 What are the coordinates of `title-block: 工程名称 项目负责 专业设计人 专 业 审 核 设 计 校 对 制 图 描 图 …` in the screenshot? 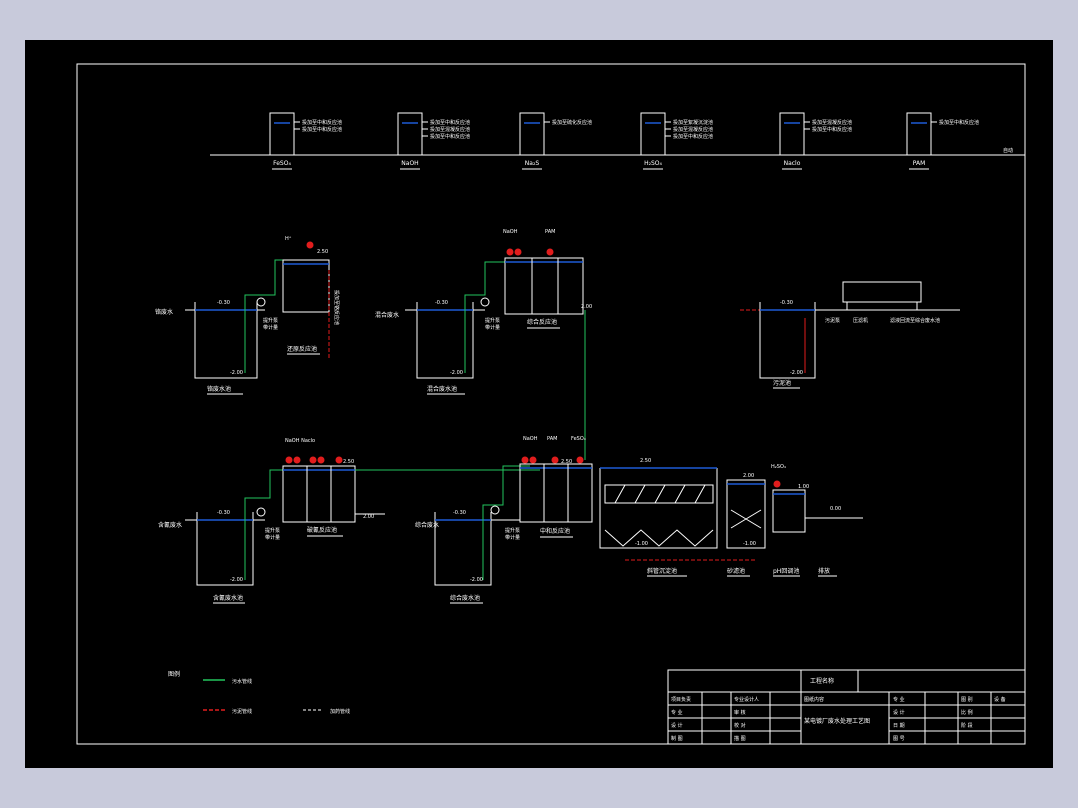 It's located at (846, 707).